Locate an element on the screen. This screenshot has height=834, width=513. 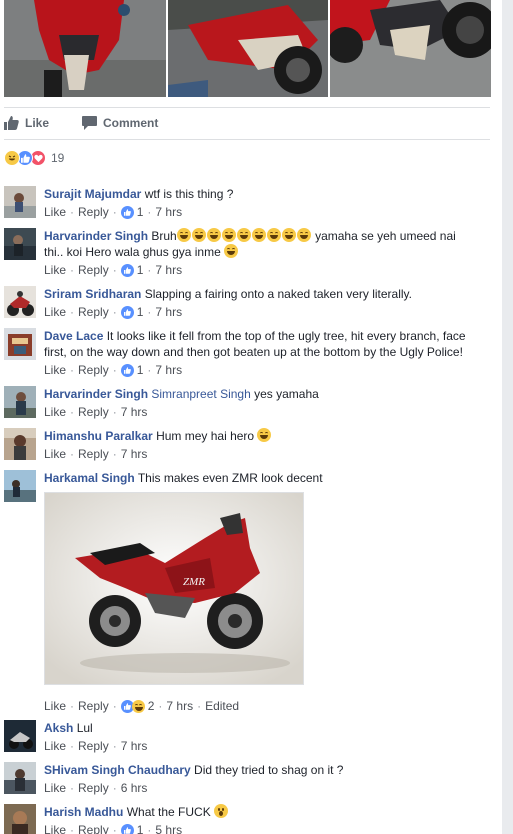
post-action-bar: Like Comment is located at coordinates (247, 123).